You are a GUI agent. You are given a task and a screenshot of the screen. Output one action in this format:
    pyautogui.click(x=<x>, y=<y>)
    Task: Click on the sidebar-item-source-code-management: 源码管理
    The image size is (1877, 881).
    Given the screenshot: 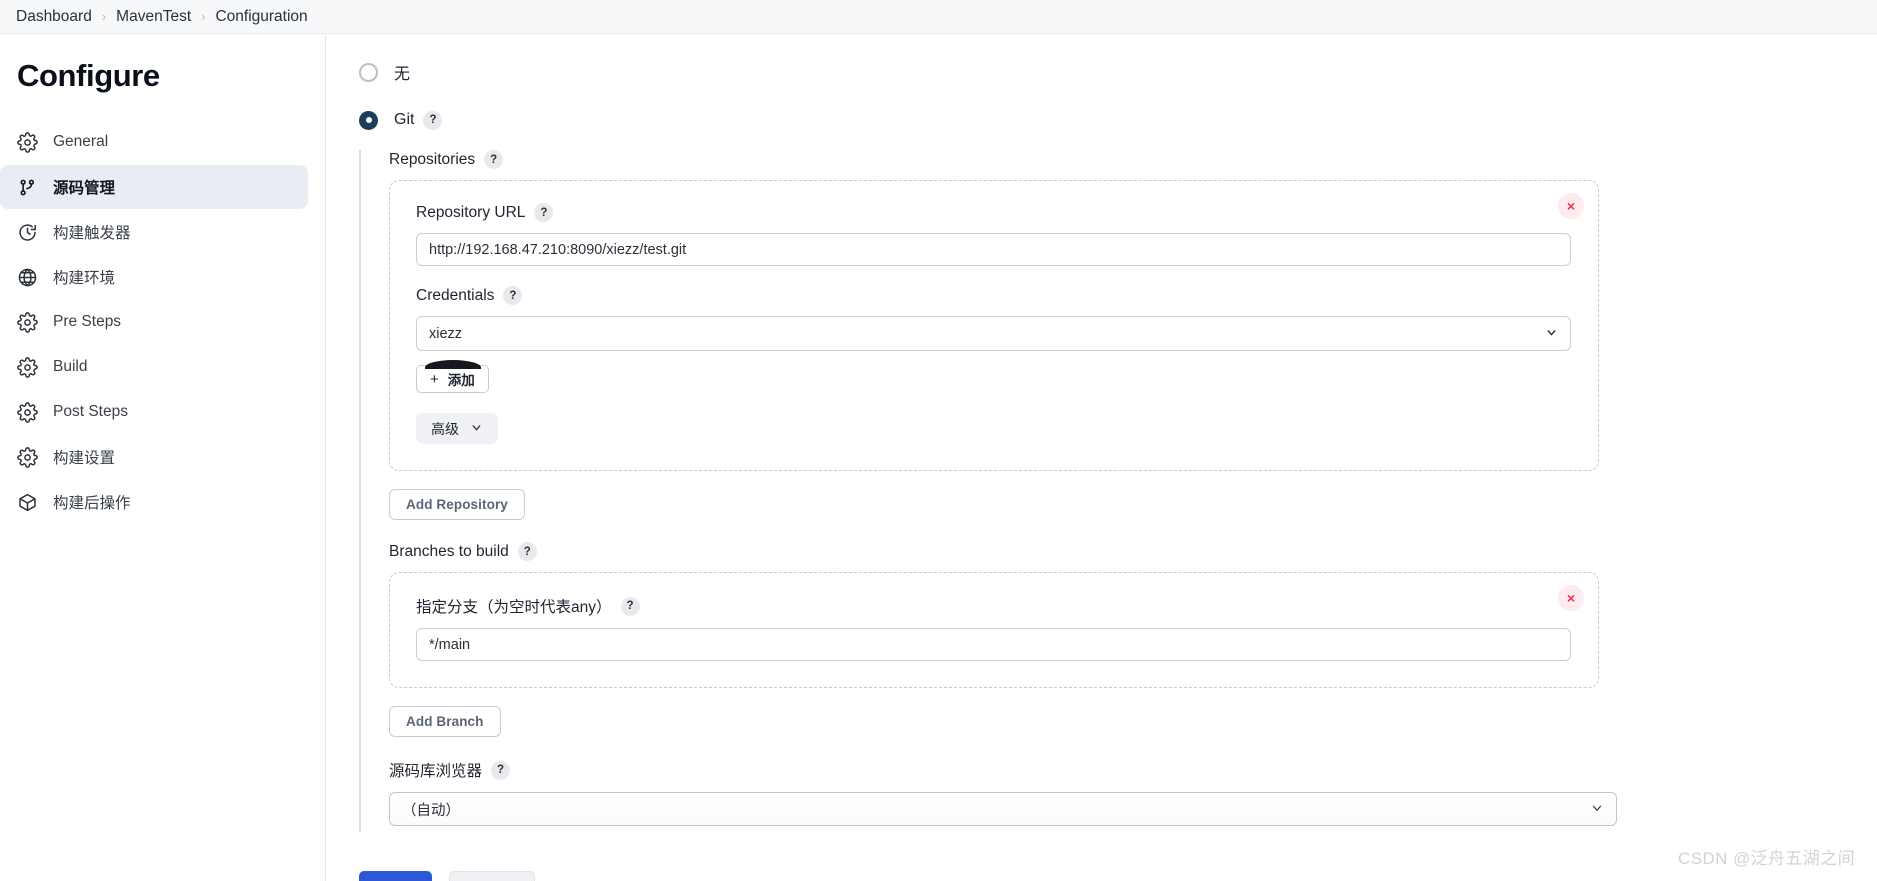 What is the action you would take?
    pyautogui.click(x=154, y=187)
    